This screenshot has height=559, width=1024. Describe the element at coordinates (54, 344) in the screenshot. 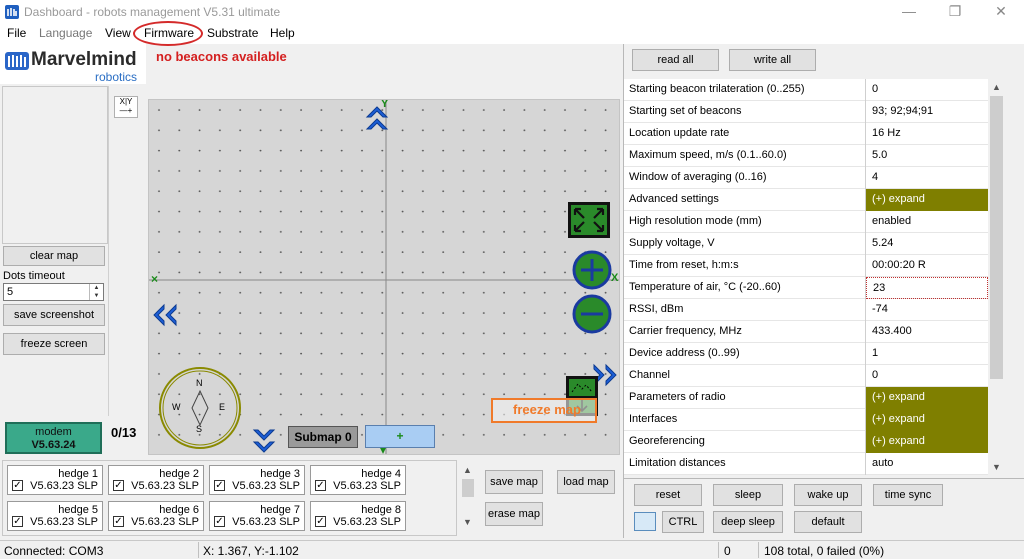

I see `freeze-screen-button: freeze screen` at that location.